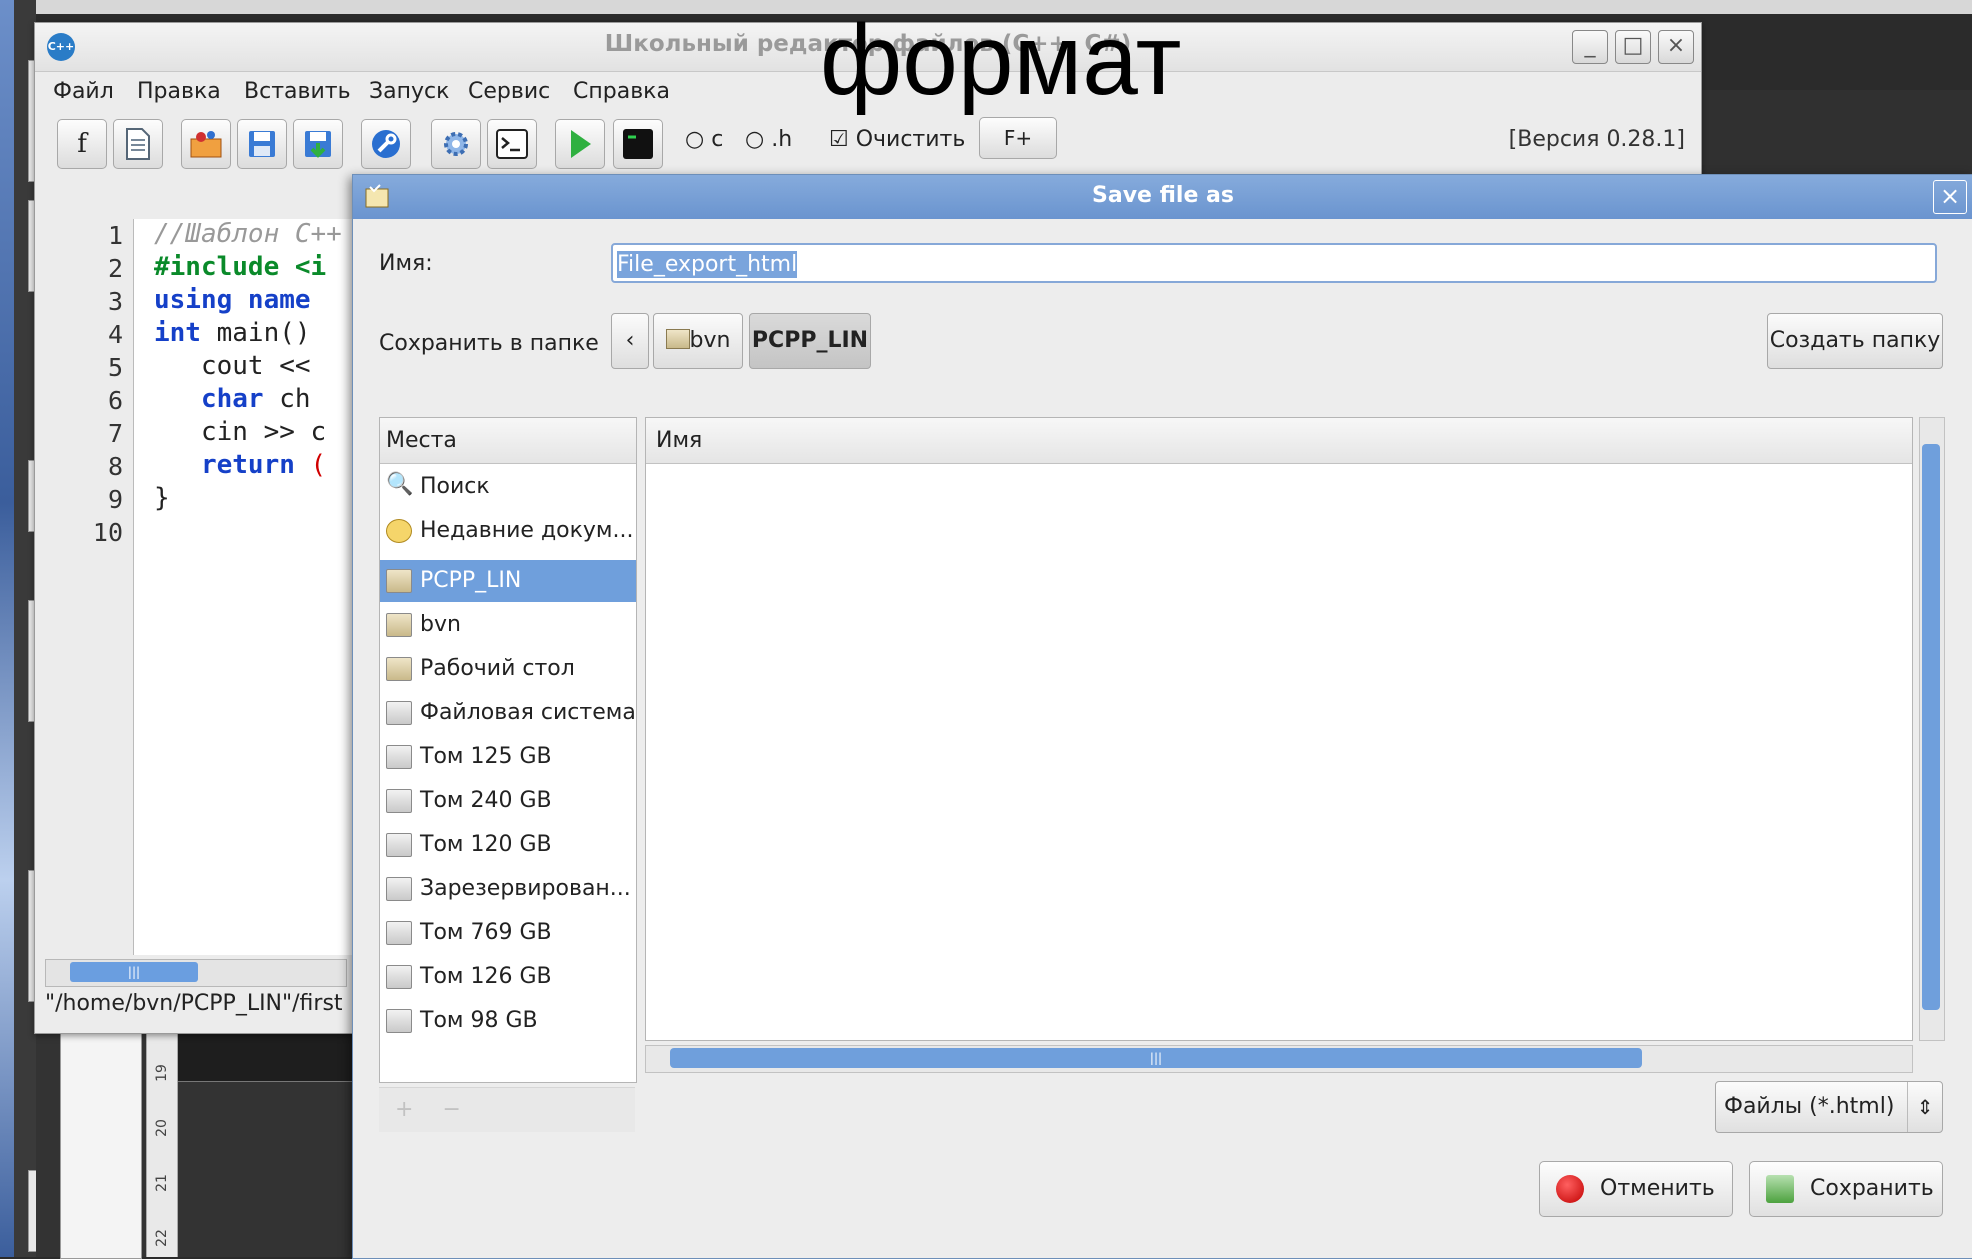  Describe the element at coordinates (115, 499) in the screenshot. I see `line-number: 9` at that location.